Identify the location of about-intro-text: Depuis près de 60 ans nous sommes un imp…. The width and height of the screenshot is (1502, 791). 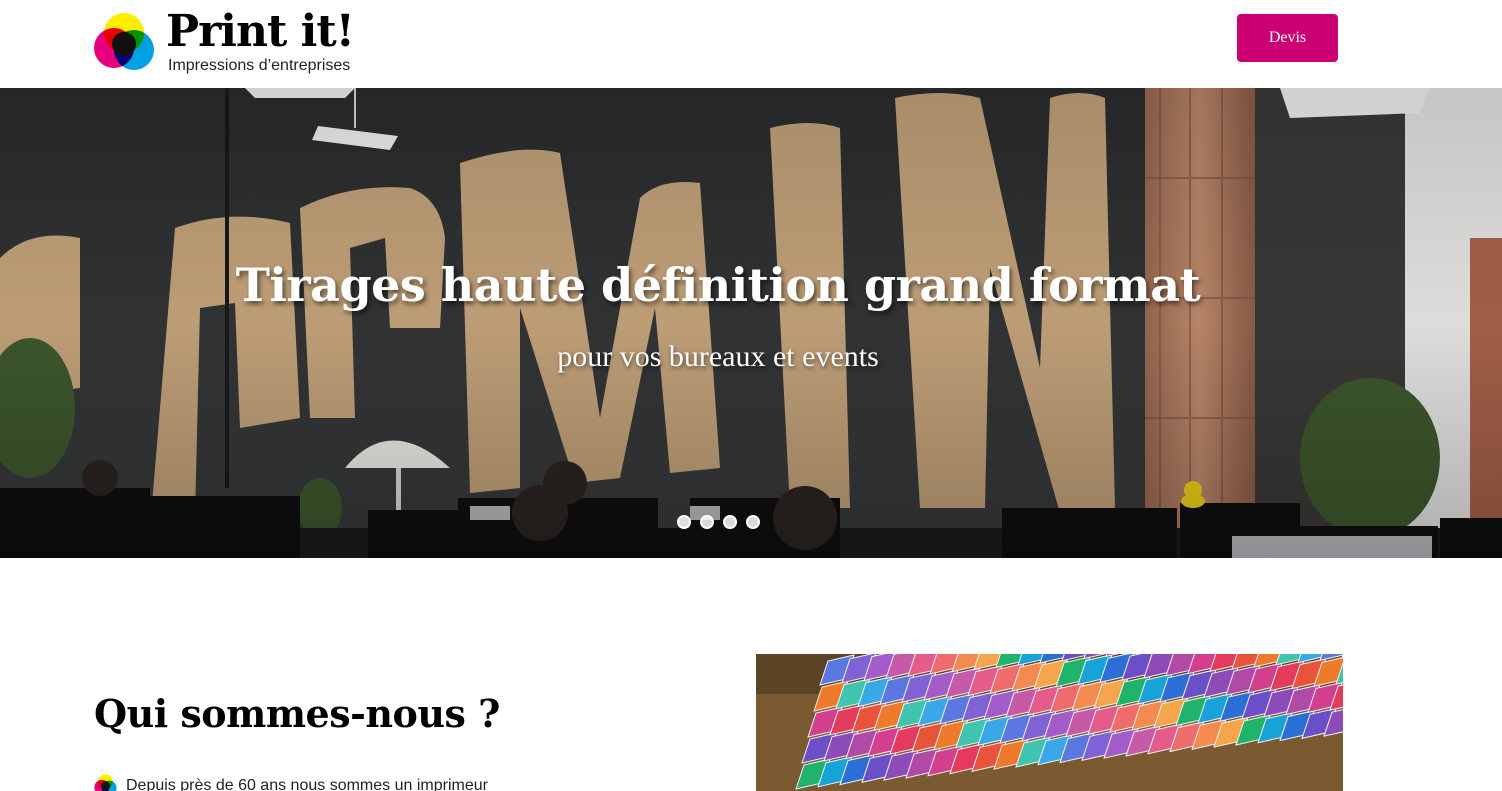
(307, 784).